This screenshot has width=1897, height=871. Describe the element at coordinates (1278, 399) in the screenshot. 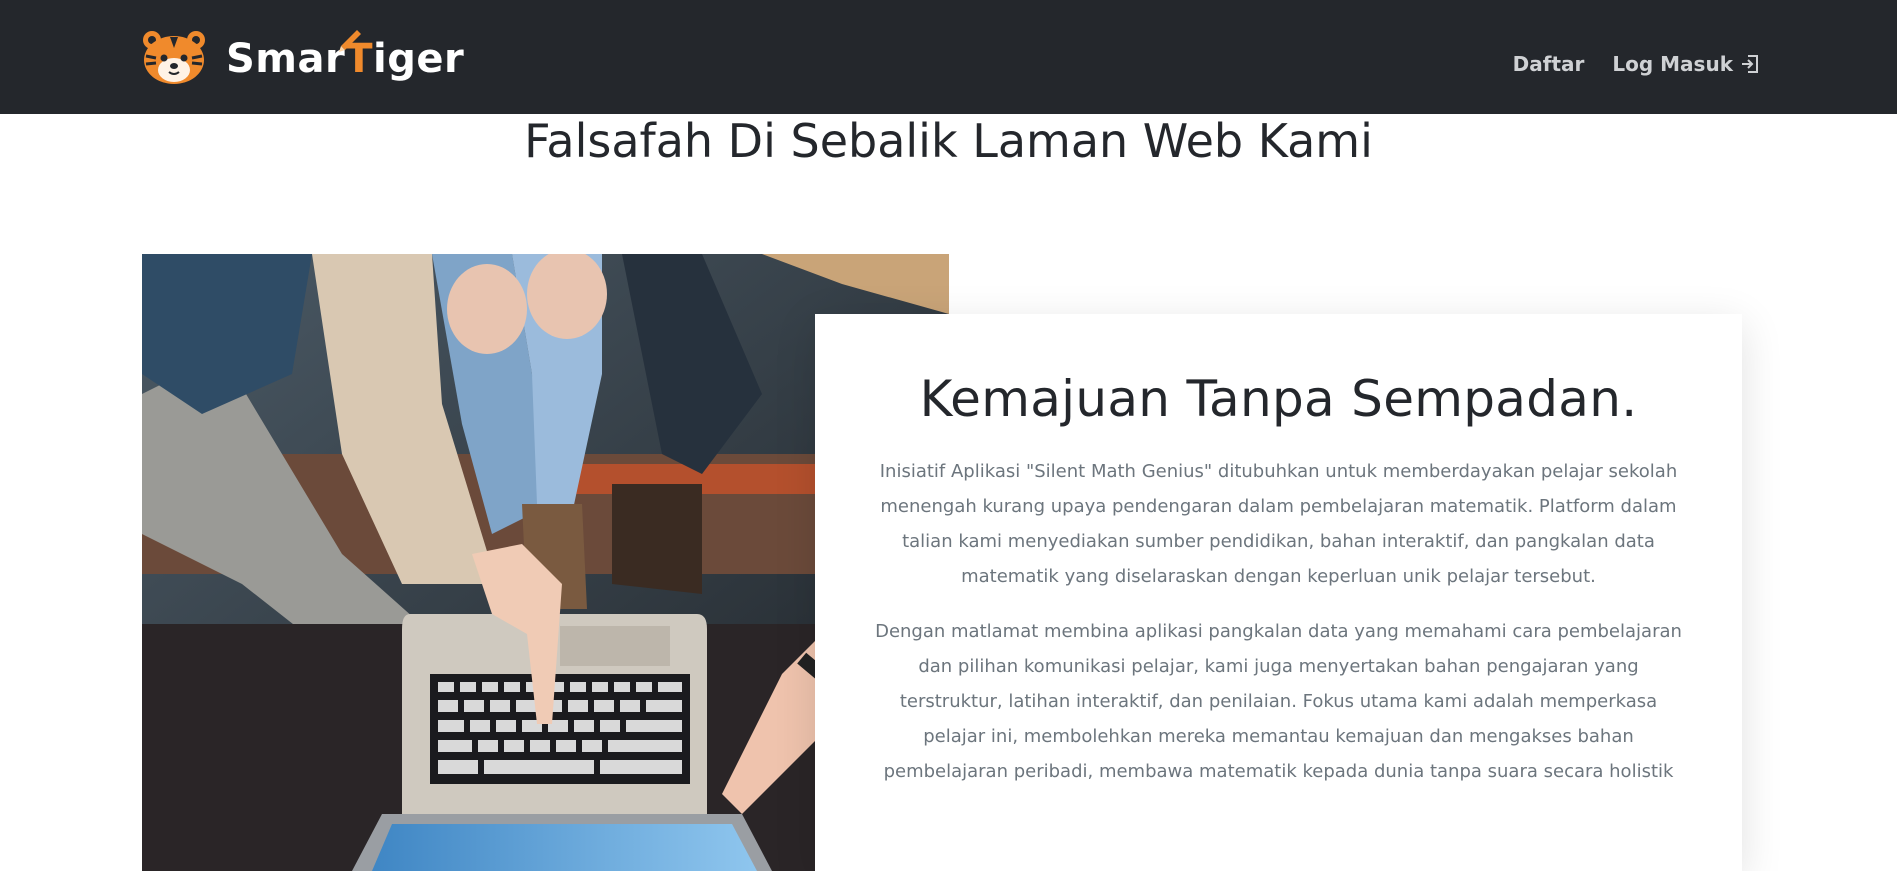

I see `card-title: Kemajuan Tanpa Sempadan.` at that location.